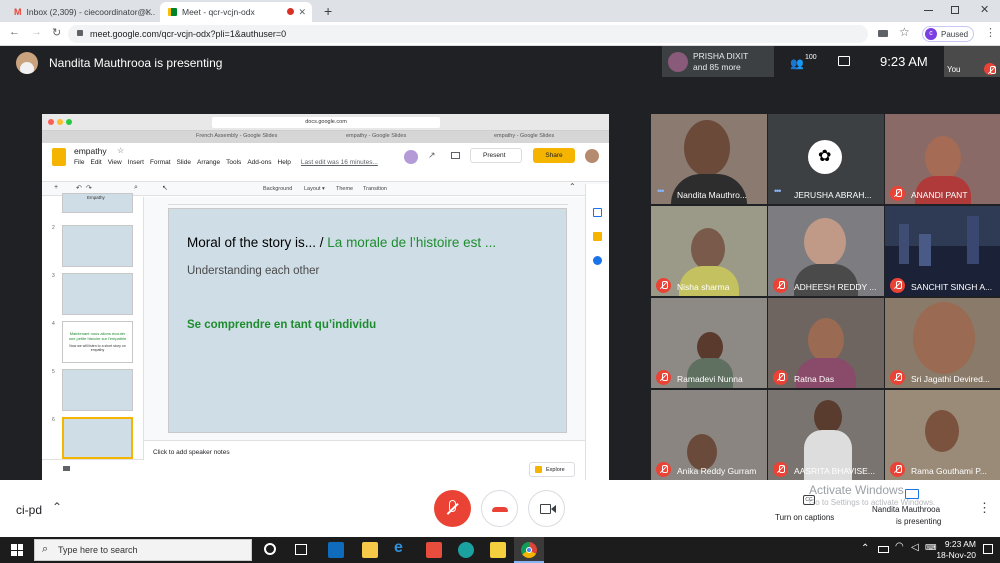  Describe the element at coordinates (259, 162) in the screenshot. I see `menu-addons: Add-ons` at that location.